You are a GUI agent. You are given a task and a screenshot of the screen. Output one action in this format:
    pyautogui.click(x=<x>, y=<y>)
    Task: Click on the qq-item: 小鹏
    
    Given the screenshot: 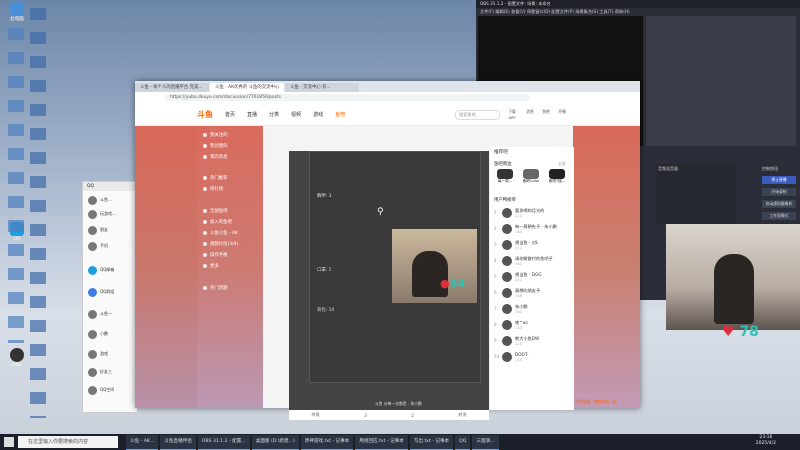 What is the action you would take?
    pyautogui.click(x=111, y=335)
    